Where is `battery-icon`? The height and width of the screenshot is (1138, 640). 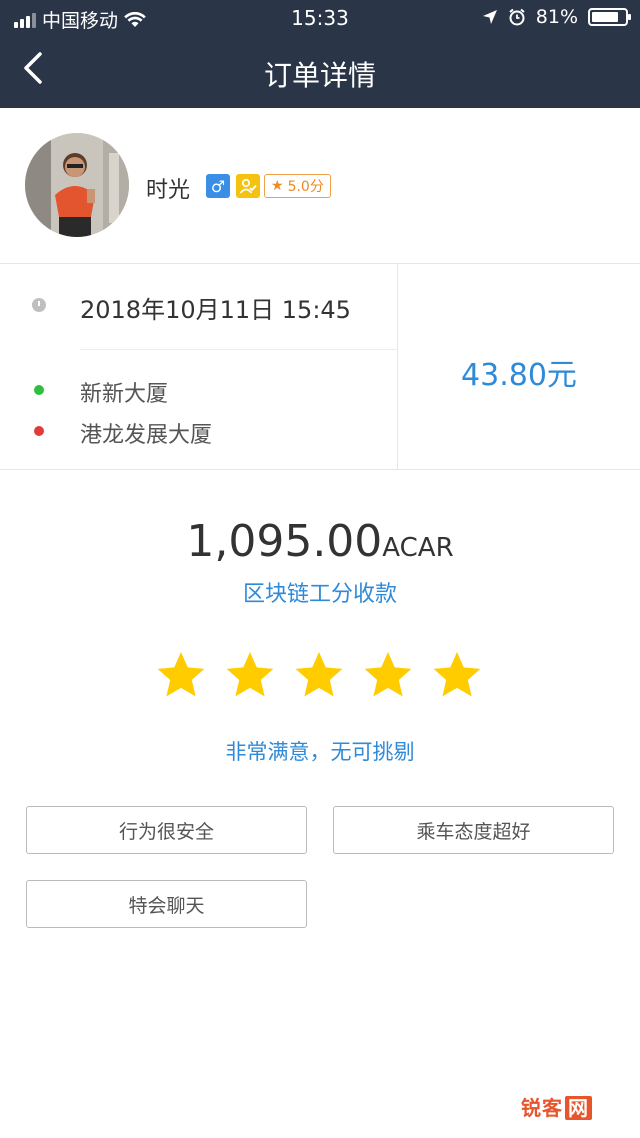 battery-icon is located at coordinates (609, 17).